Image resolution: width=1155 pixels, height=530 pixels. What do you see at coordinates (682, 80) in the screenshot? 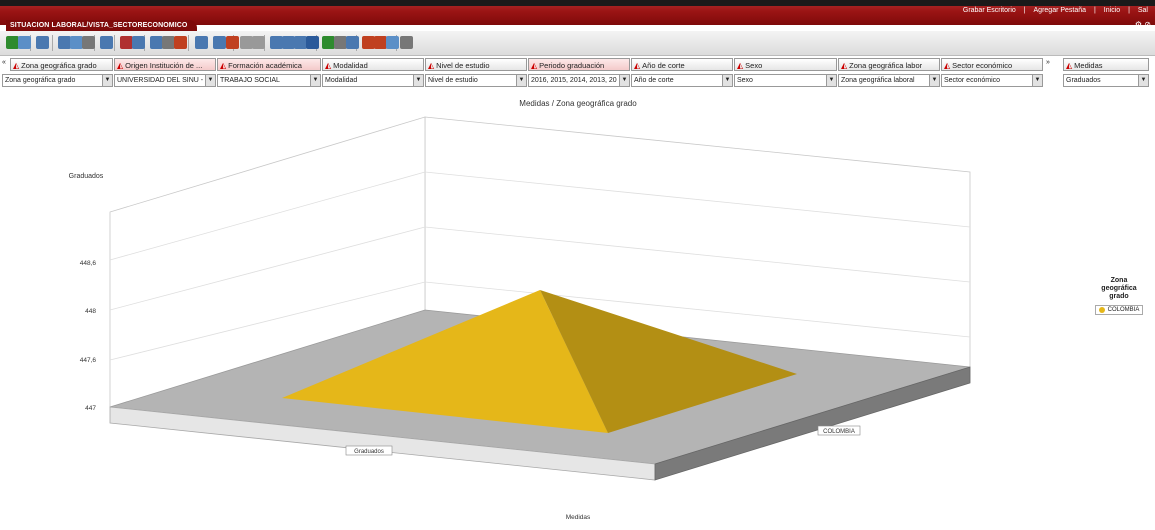
I see `dimension-filter-dropdown: Año de corte ▼` at bounding box center [682, 80].